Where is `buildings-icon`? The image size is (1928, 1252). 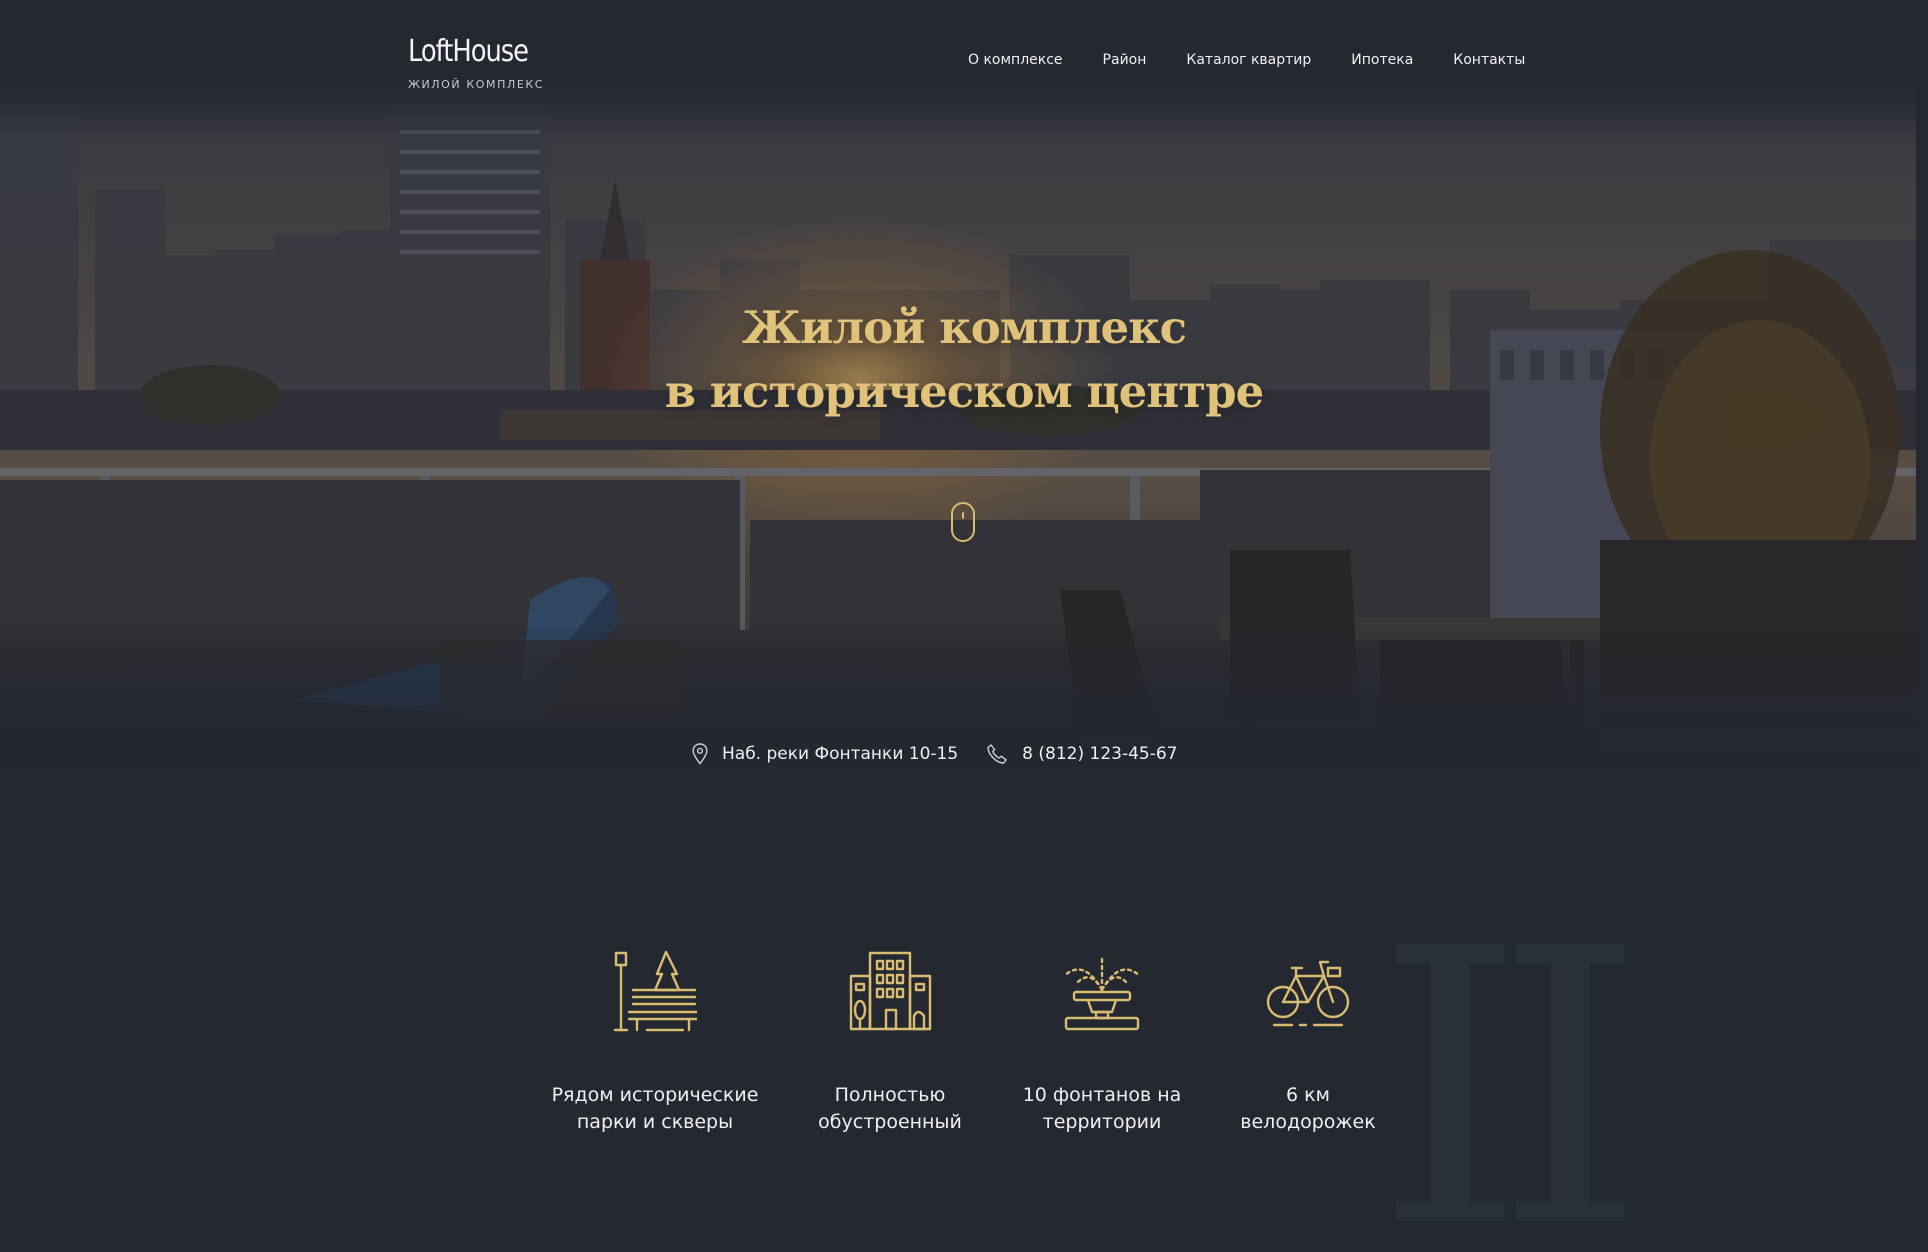 buildings-icon is located at coordinates (890, 991).